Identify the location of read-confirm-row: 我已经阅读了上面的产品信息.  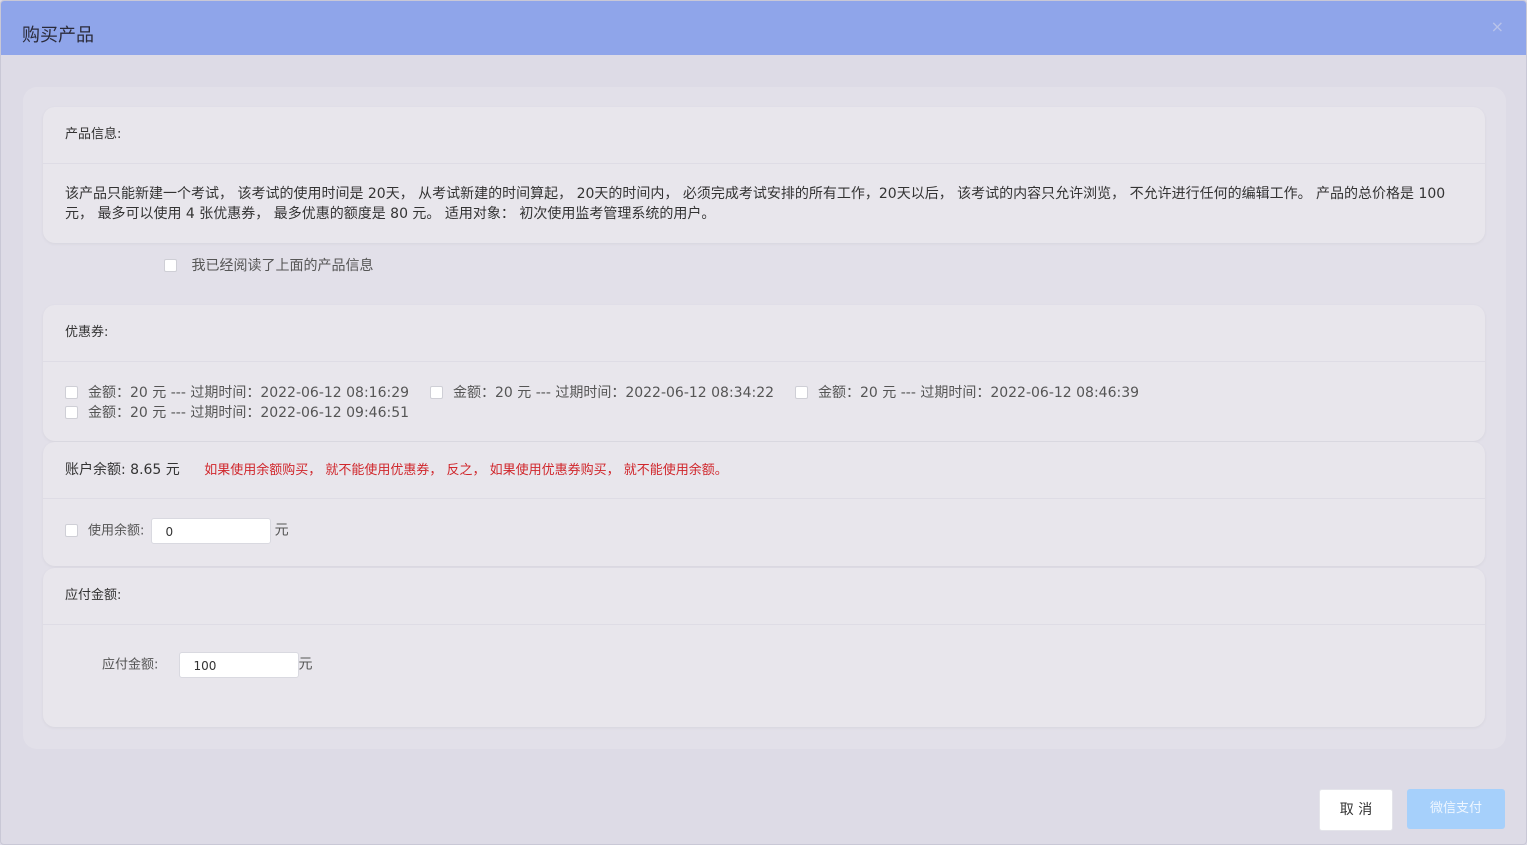
(268, 265).